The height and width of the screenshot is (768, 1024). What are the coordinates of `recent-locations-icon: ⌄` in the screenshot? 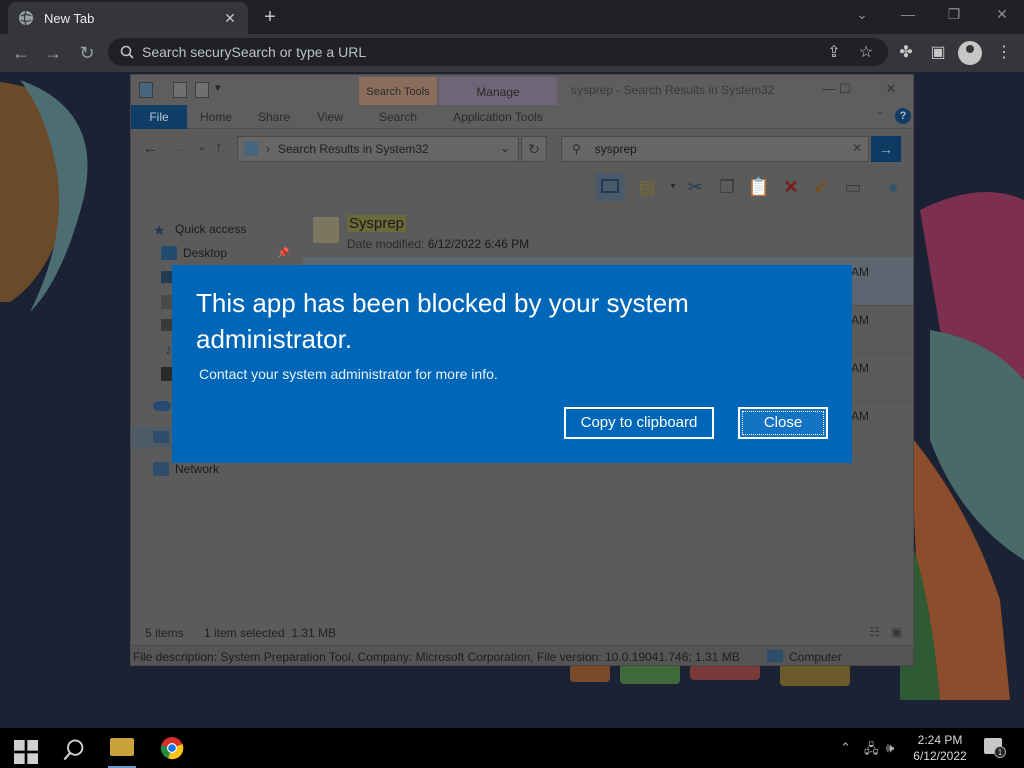 It's located at (201, 146).